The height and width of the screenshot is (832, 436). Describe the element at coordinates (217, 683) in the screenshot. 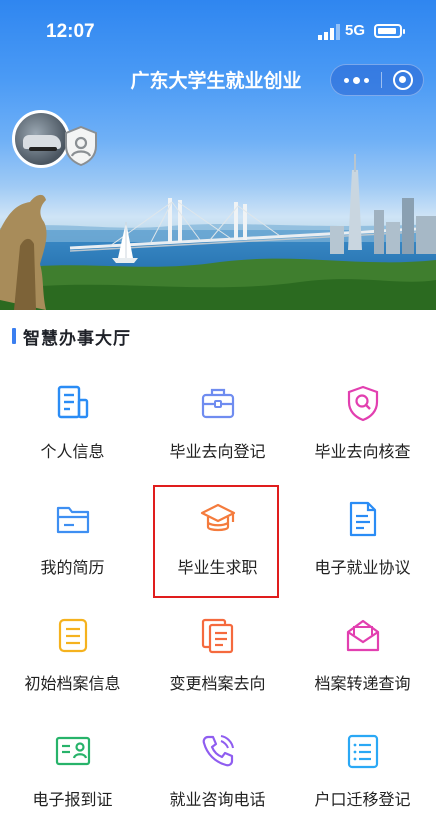

I see `service-label: 变更档案去向` at that location.